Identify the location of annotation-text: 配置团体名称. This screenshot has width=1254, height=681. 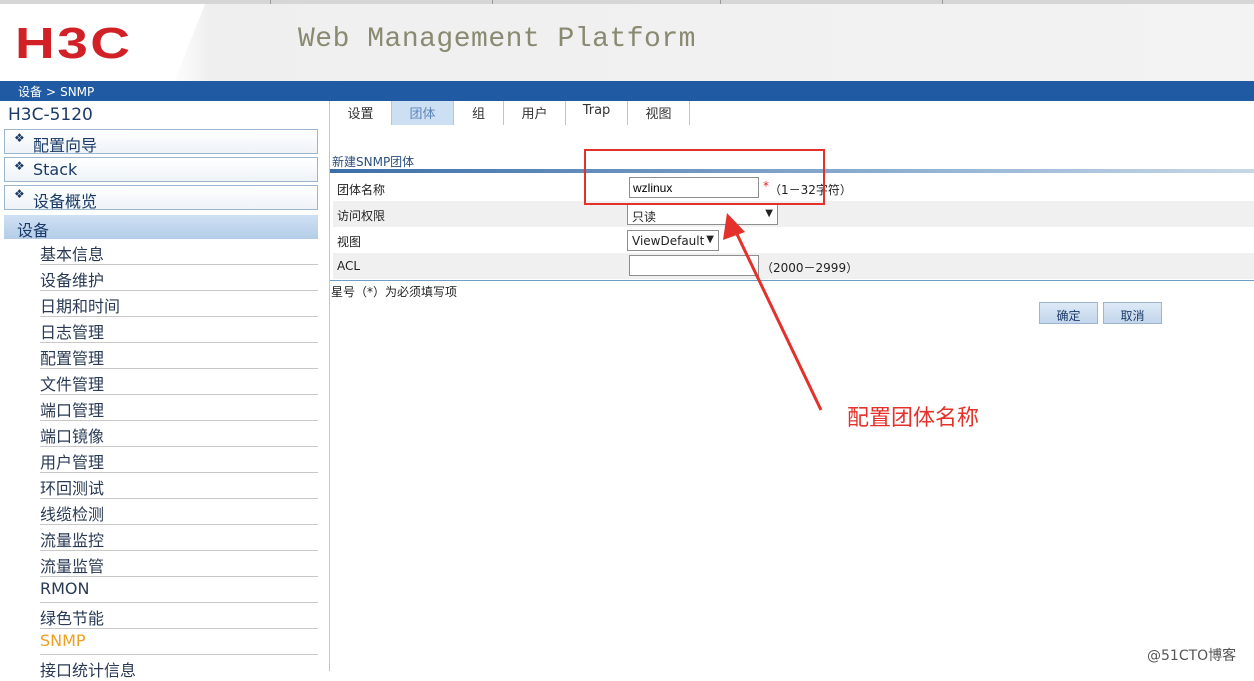
(913, 418).